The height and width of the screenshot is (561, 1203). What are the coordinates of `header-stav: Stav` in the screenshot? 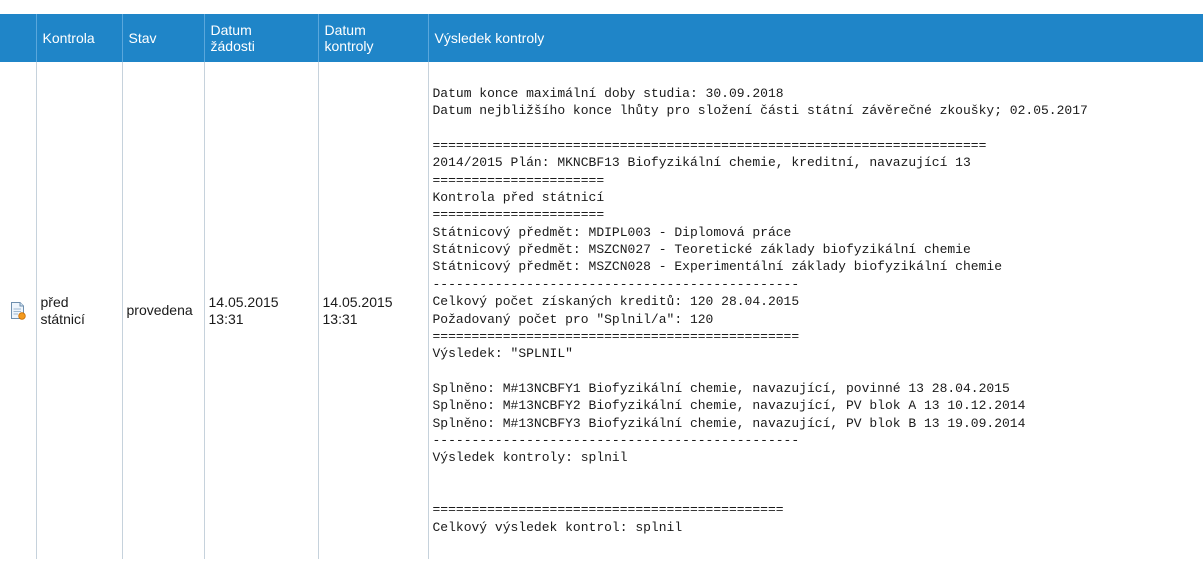 It's located at (163, 38).